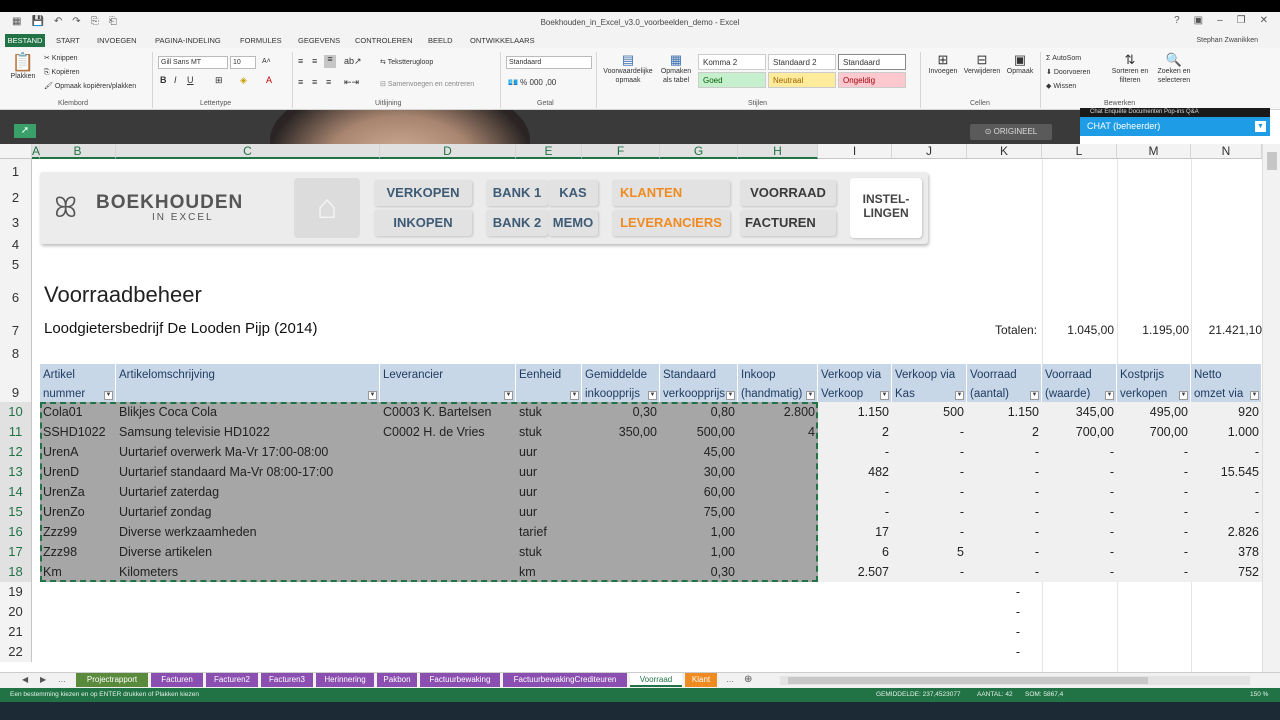 The height and width of the screenshot is (720, 1280). I want to click on grow-font-icon: A˄, so click(266, 61).